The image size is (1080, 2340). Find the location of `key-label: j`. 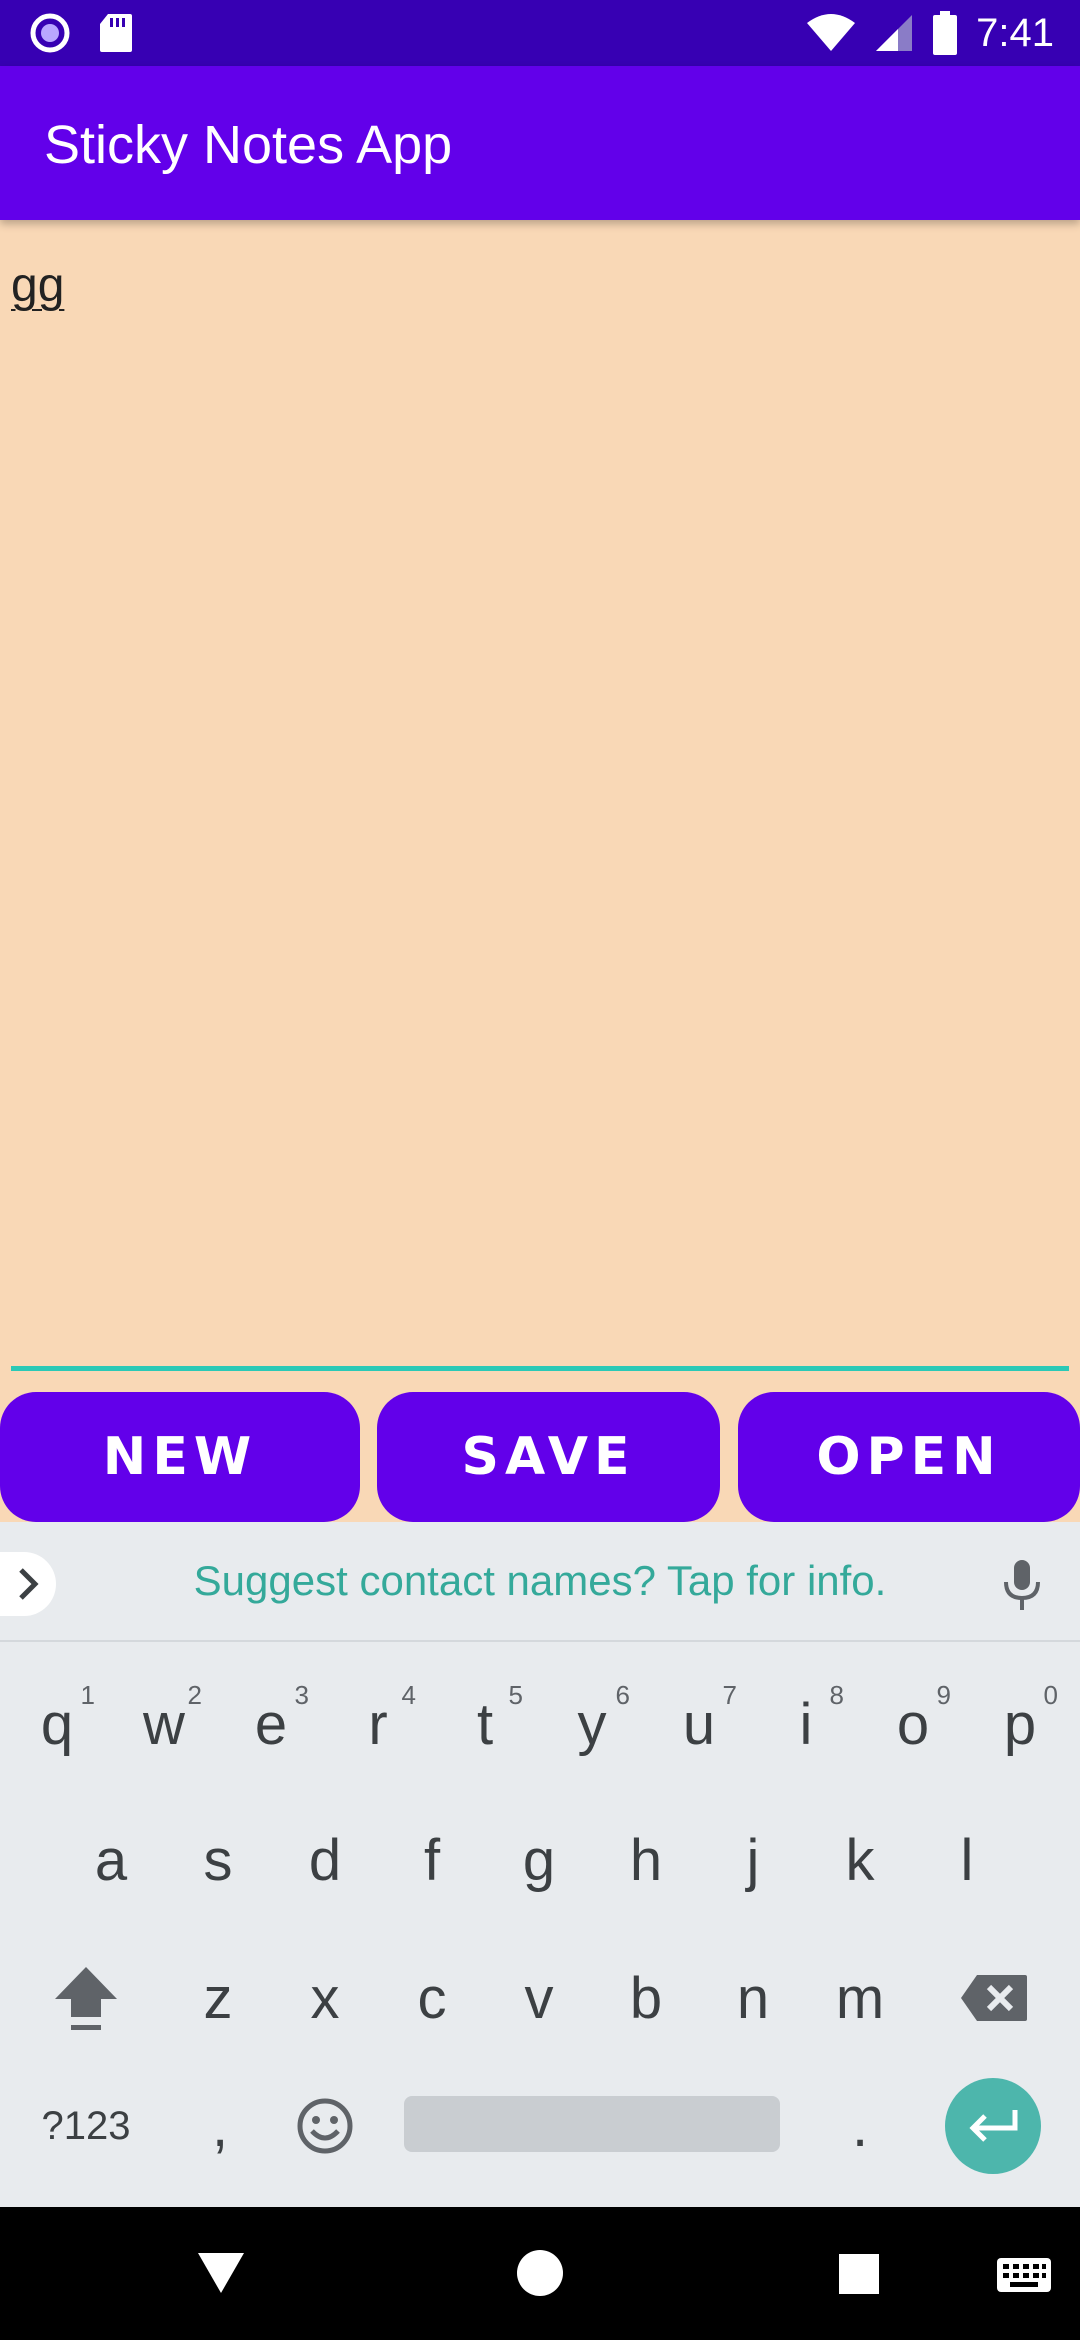

key-label: j is located at coordinates (753, 1860).